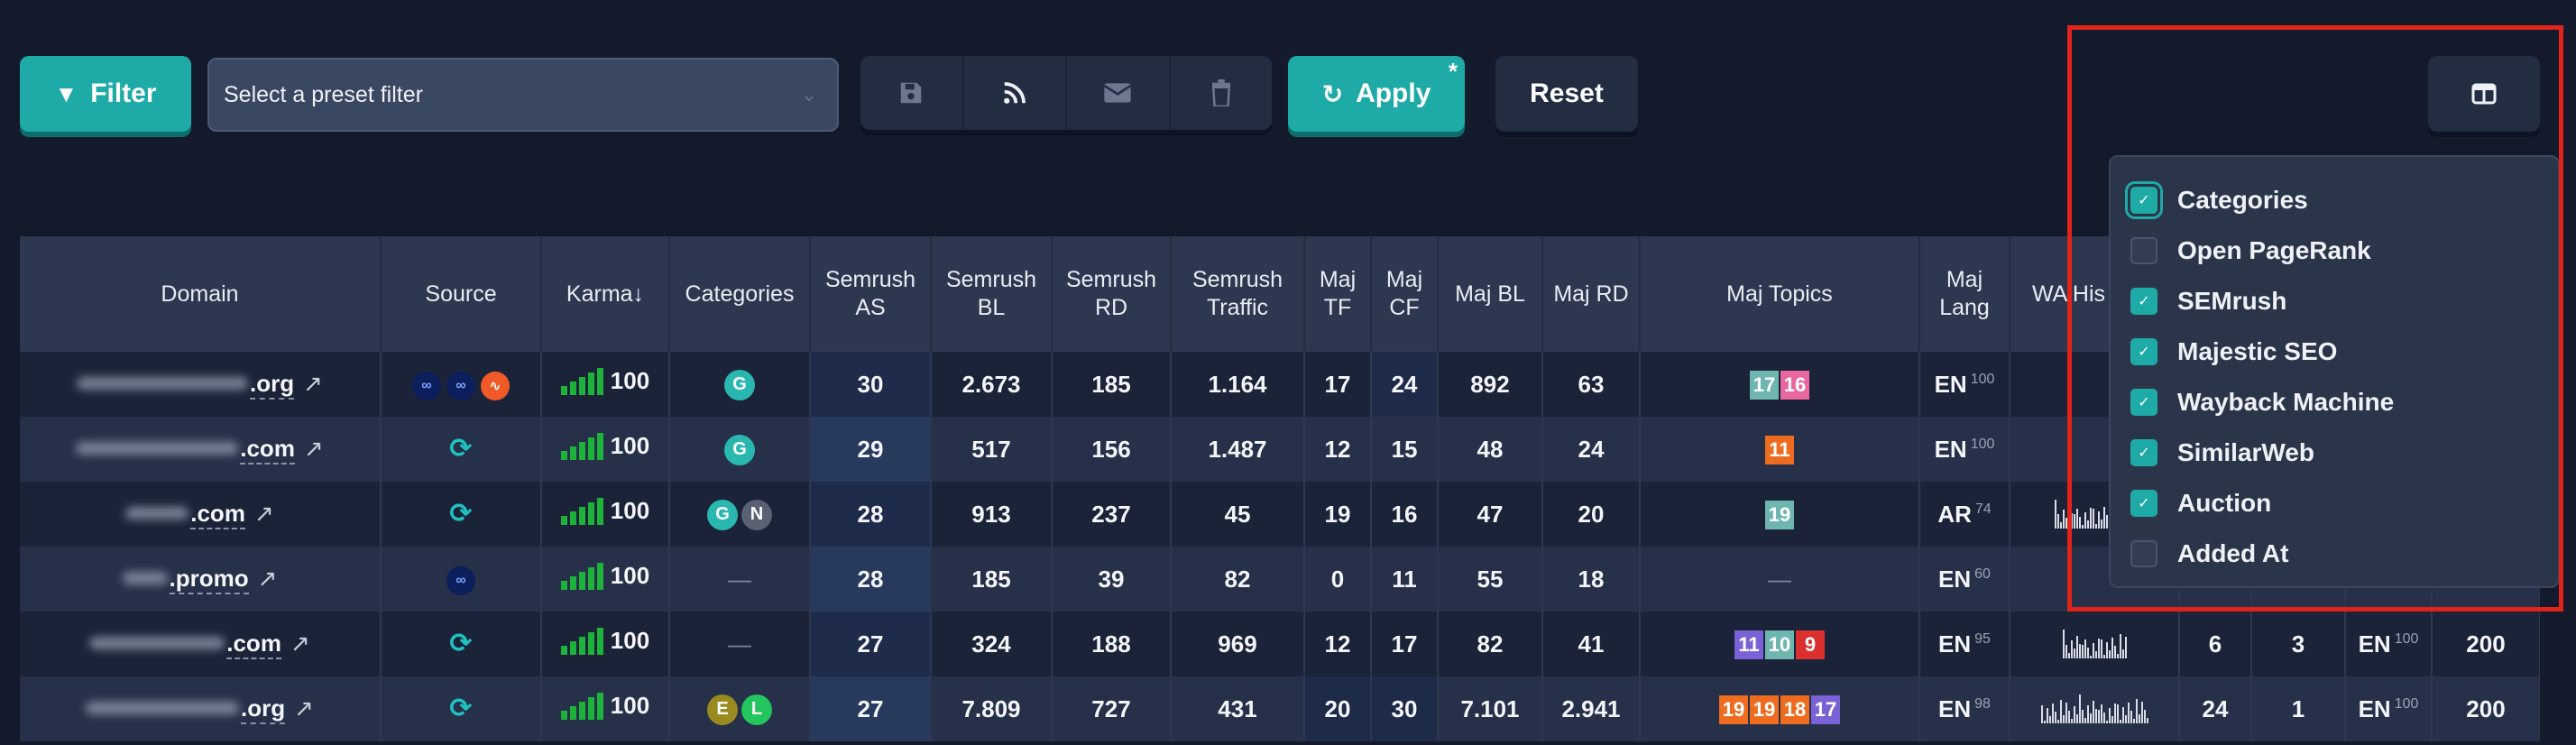  Describe the element at coordinates (1965, 514) in the screenshot. I see `maj-lang-cell: AR 74` at that location.